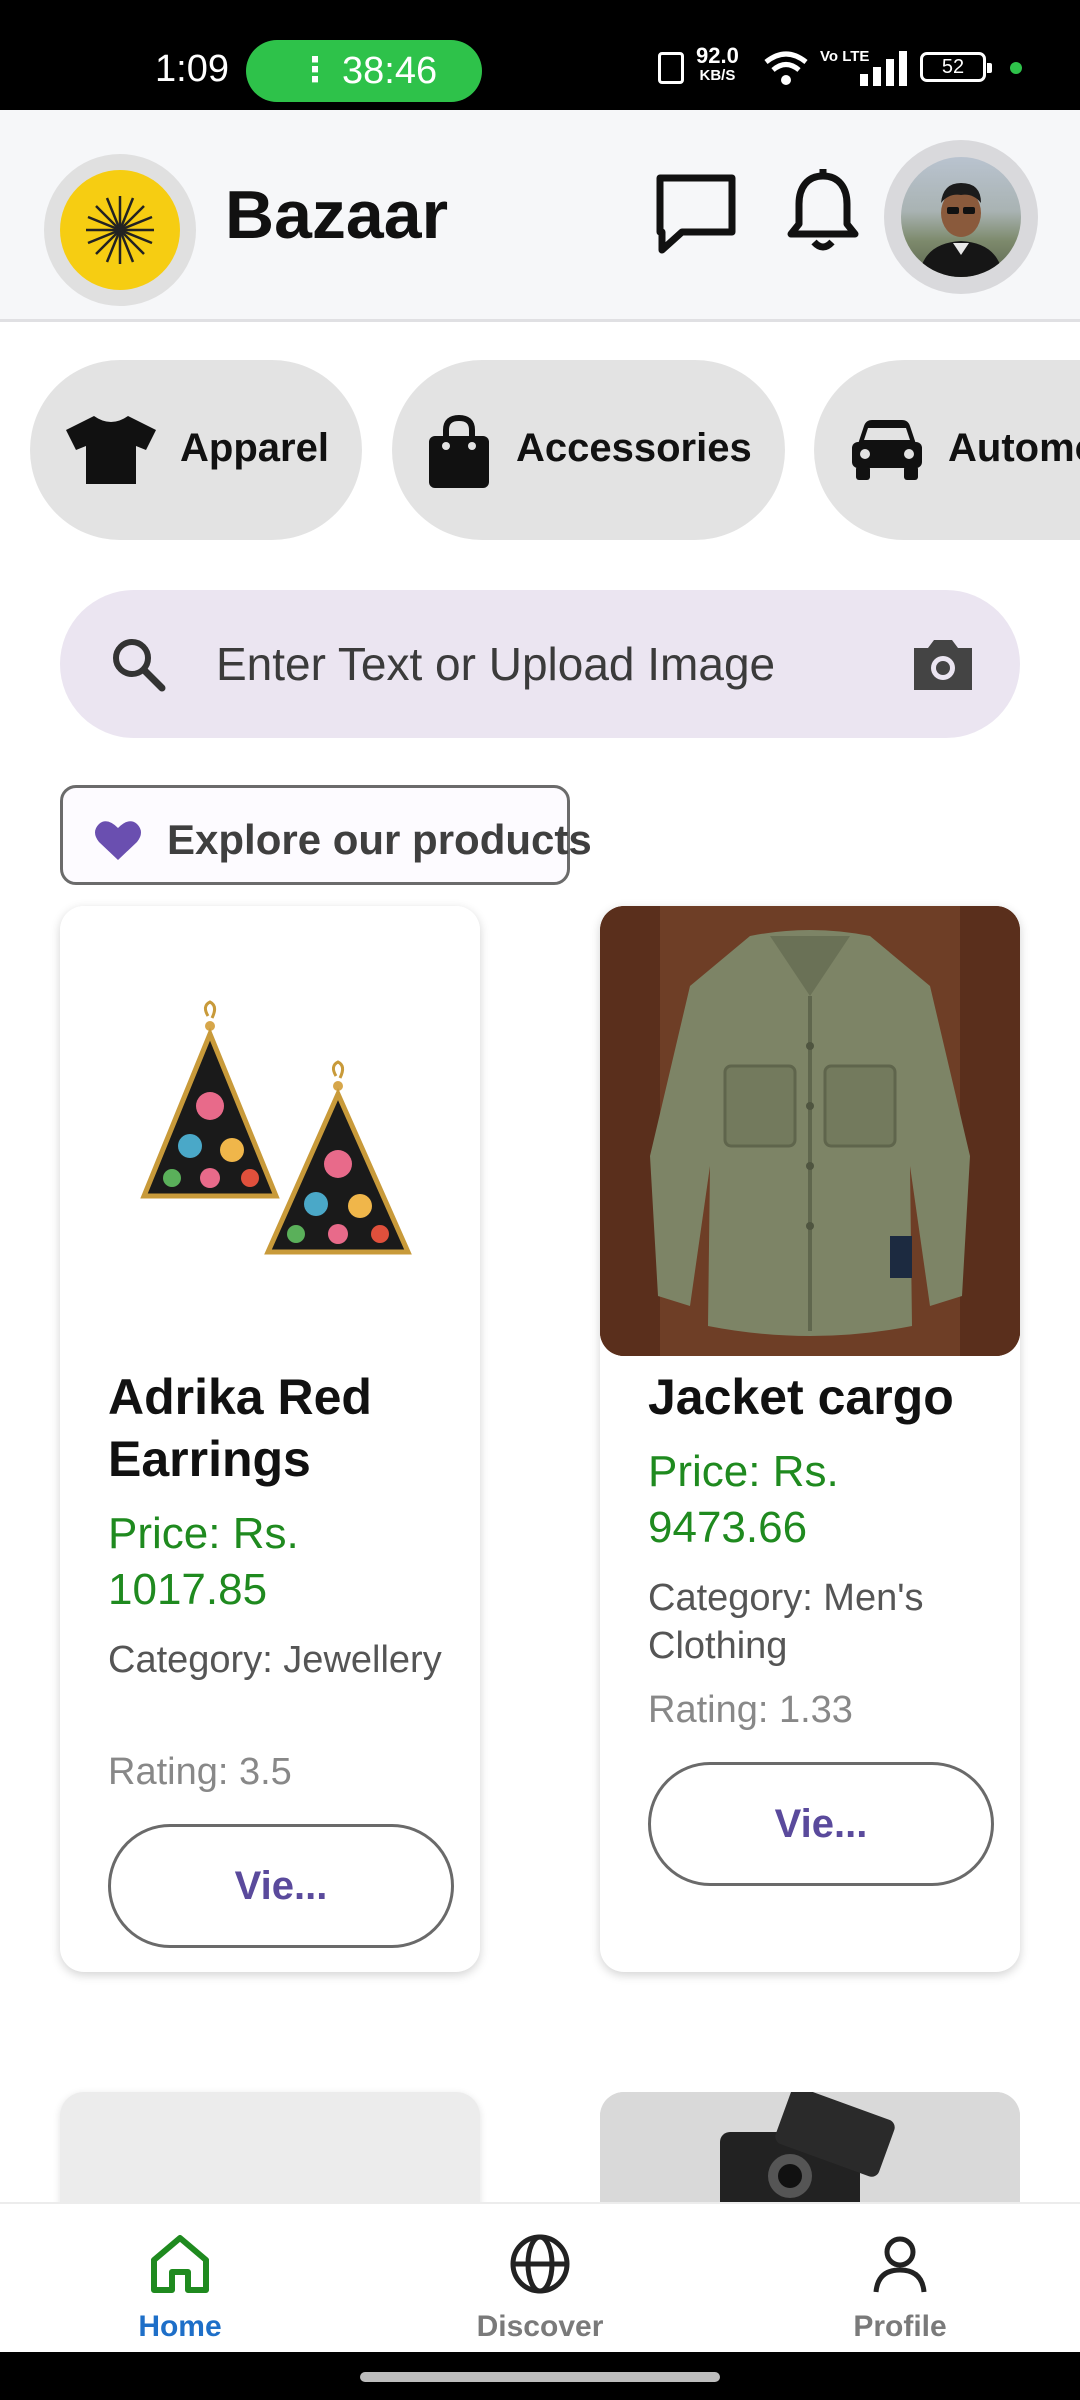 Image resolution: width=1080 pixels, height=2400 pixels. Describe the element at coordinates (956, 67) in the screenshot. I see `battery-indicator: 52` at that location.